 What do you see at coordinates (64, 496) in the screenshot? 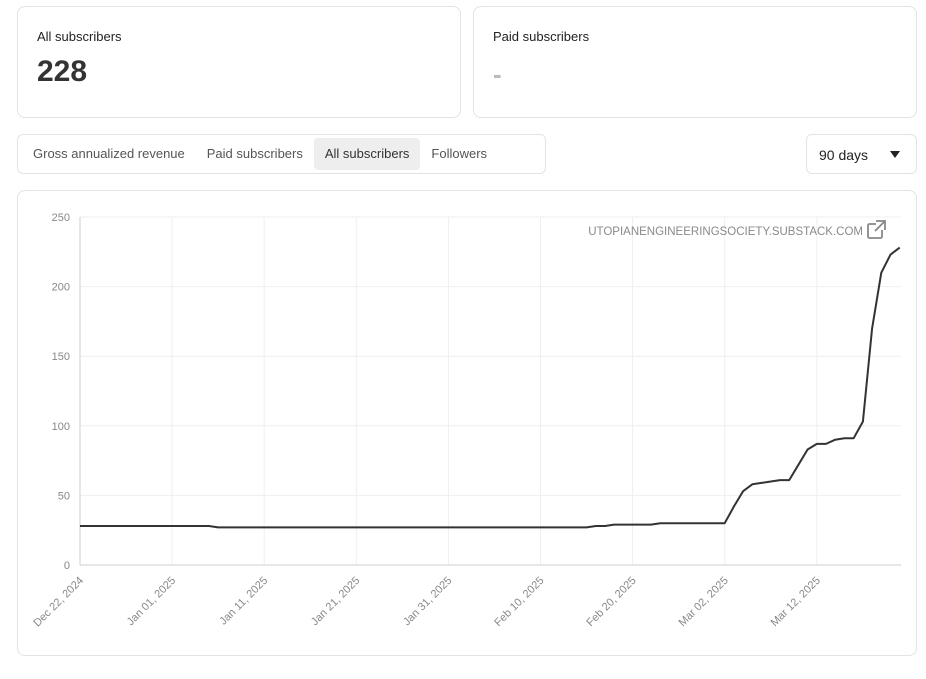
I see `y-tick-label: 50` at bounding box center [64, 496].